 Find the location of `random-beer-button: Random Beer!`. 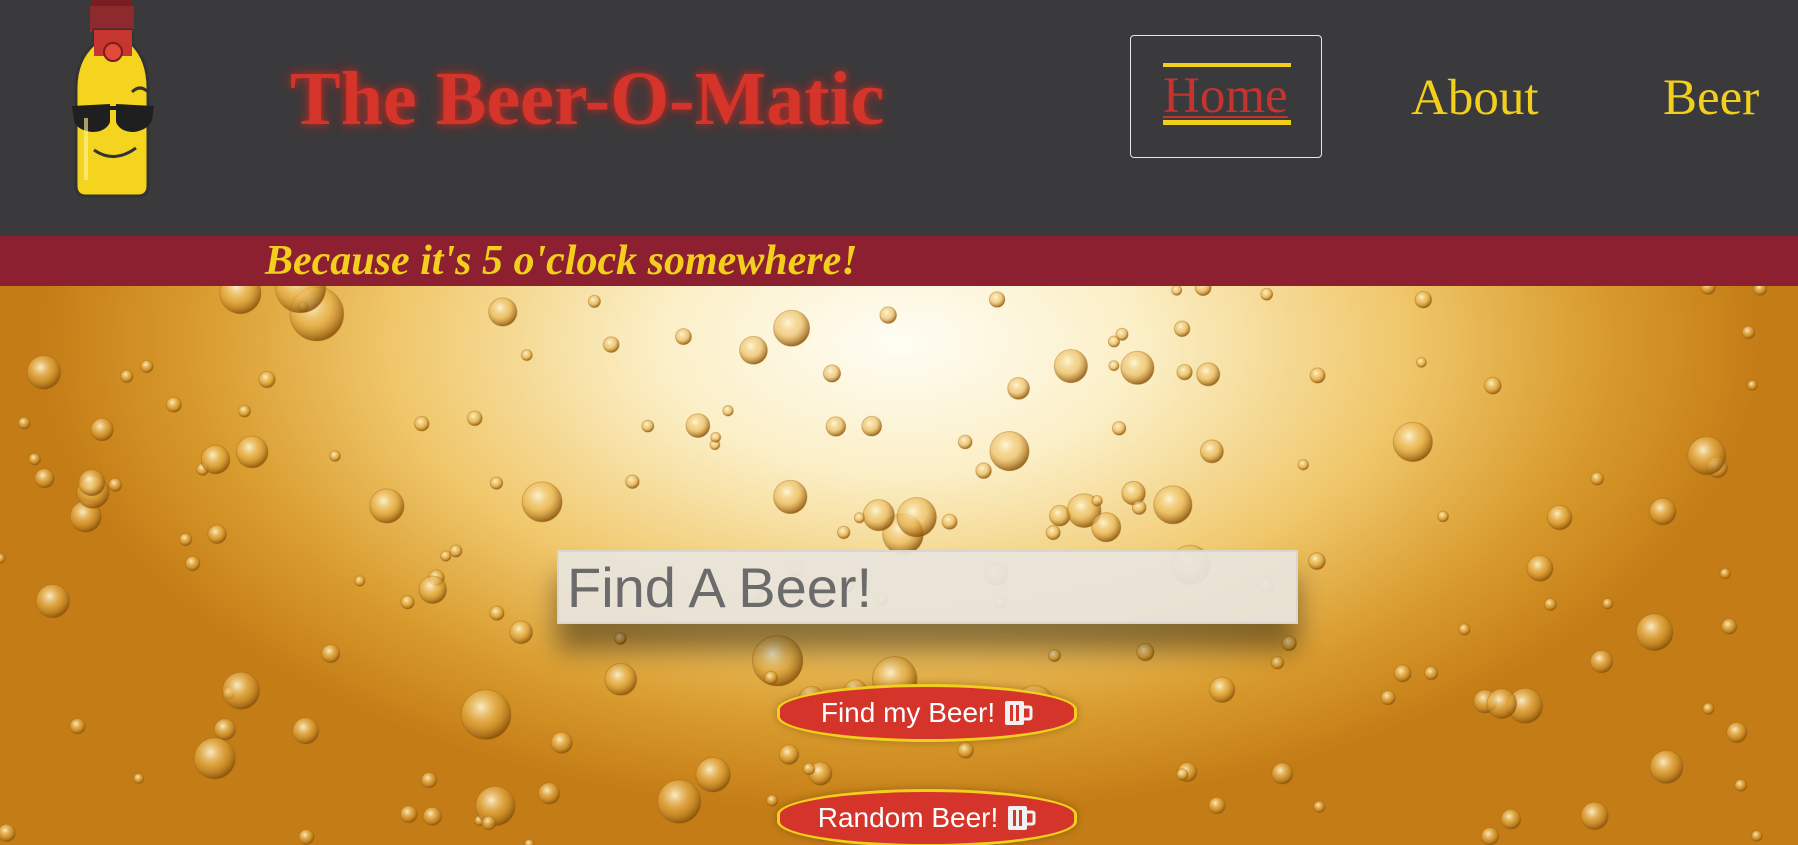

random-beer-button: Random Beer! is located at coordinates (927, 817).